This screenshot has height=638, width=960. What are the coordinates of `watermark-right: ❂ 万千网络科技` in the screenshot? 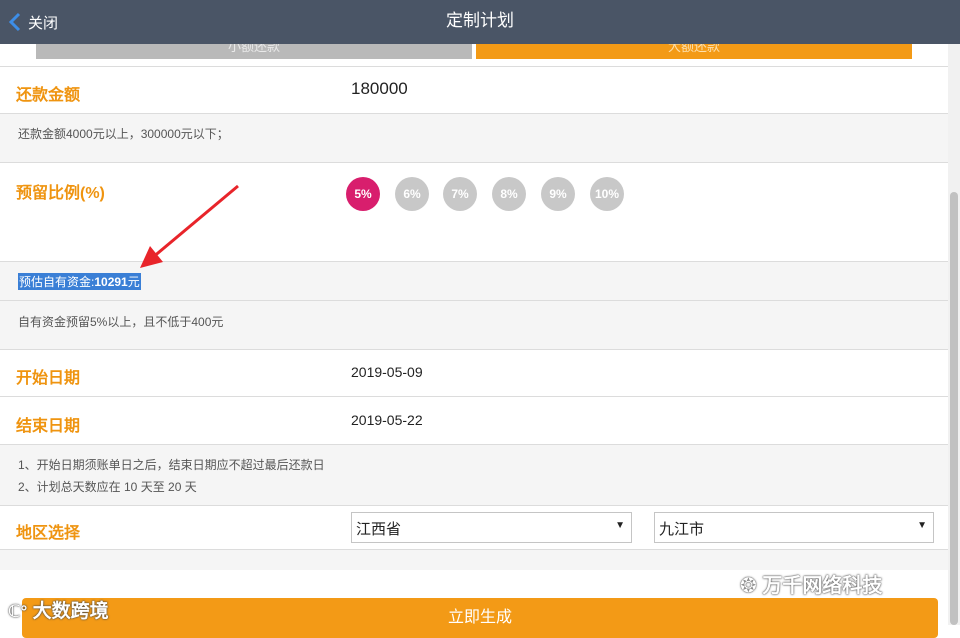 It's located at (811, 583).